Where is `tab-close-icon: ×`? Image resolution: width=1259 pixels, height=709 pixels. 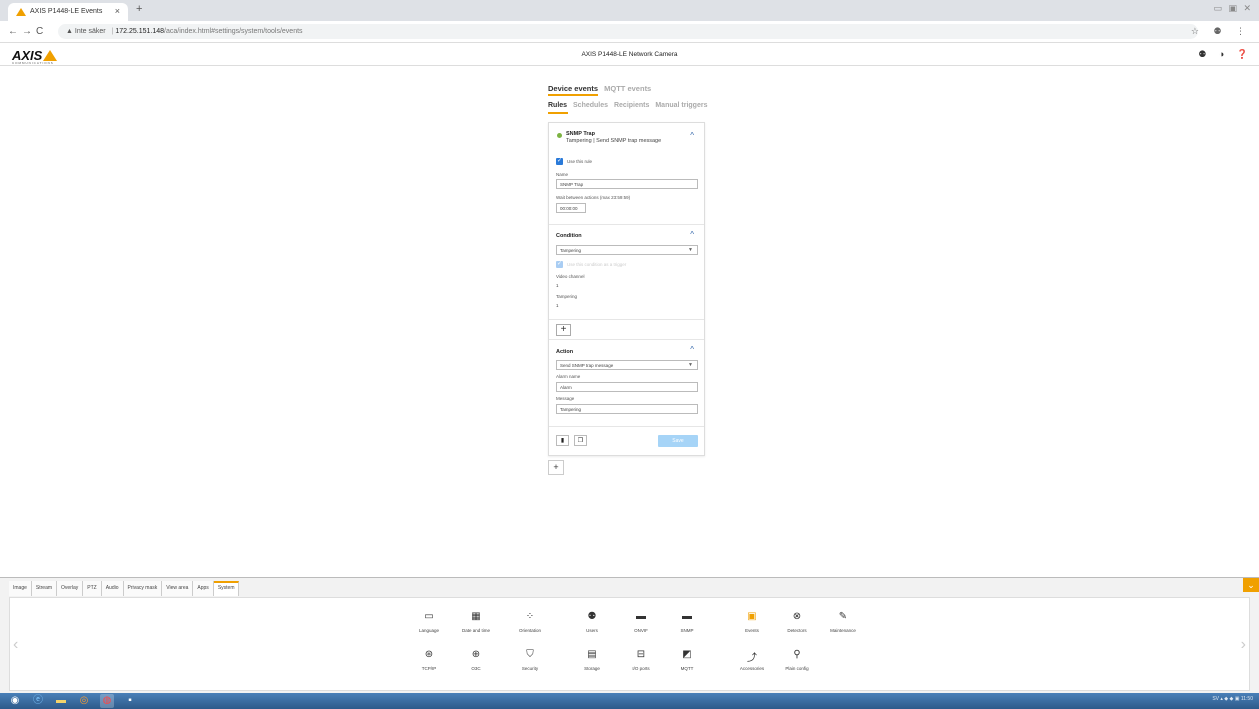 tab-close-icon: × is located at coordinates (117, 11).